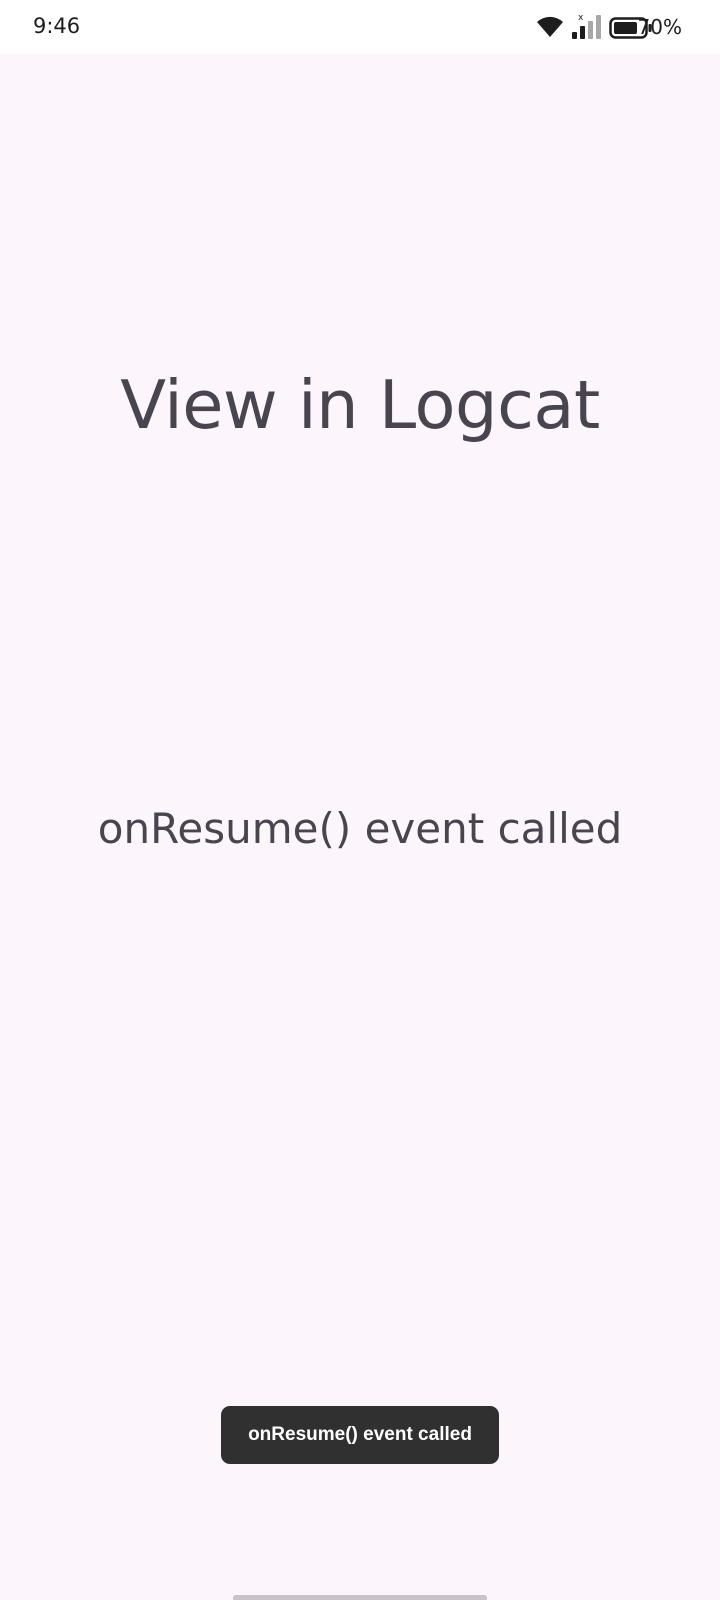 The image size is (720, 1600). I want to click on status-time: 9:46, so click(57, 26).